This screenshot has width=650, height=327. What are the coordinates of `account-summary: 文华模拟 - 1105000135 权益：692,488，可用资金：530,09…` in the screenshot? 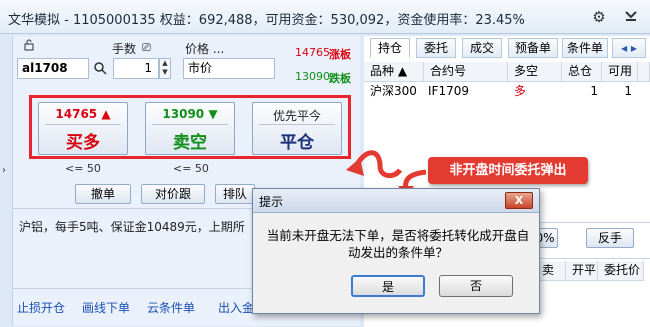 It's located at (266, 20).